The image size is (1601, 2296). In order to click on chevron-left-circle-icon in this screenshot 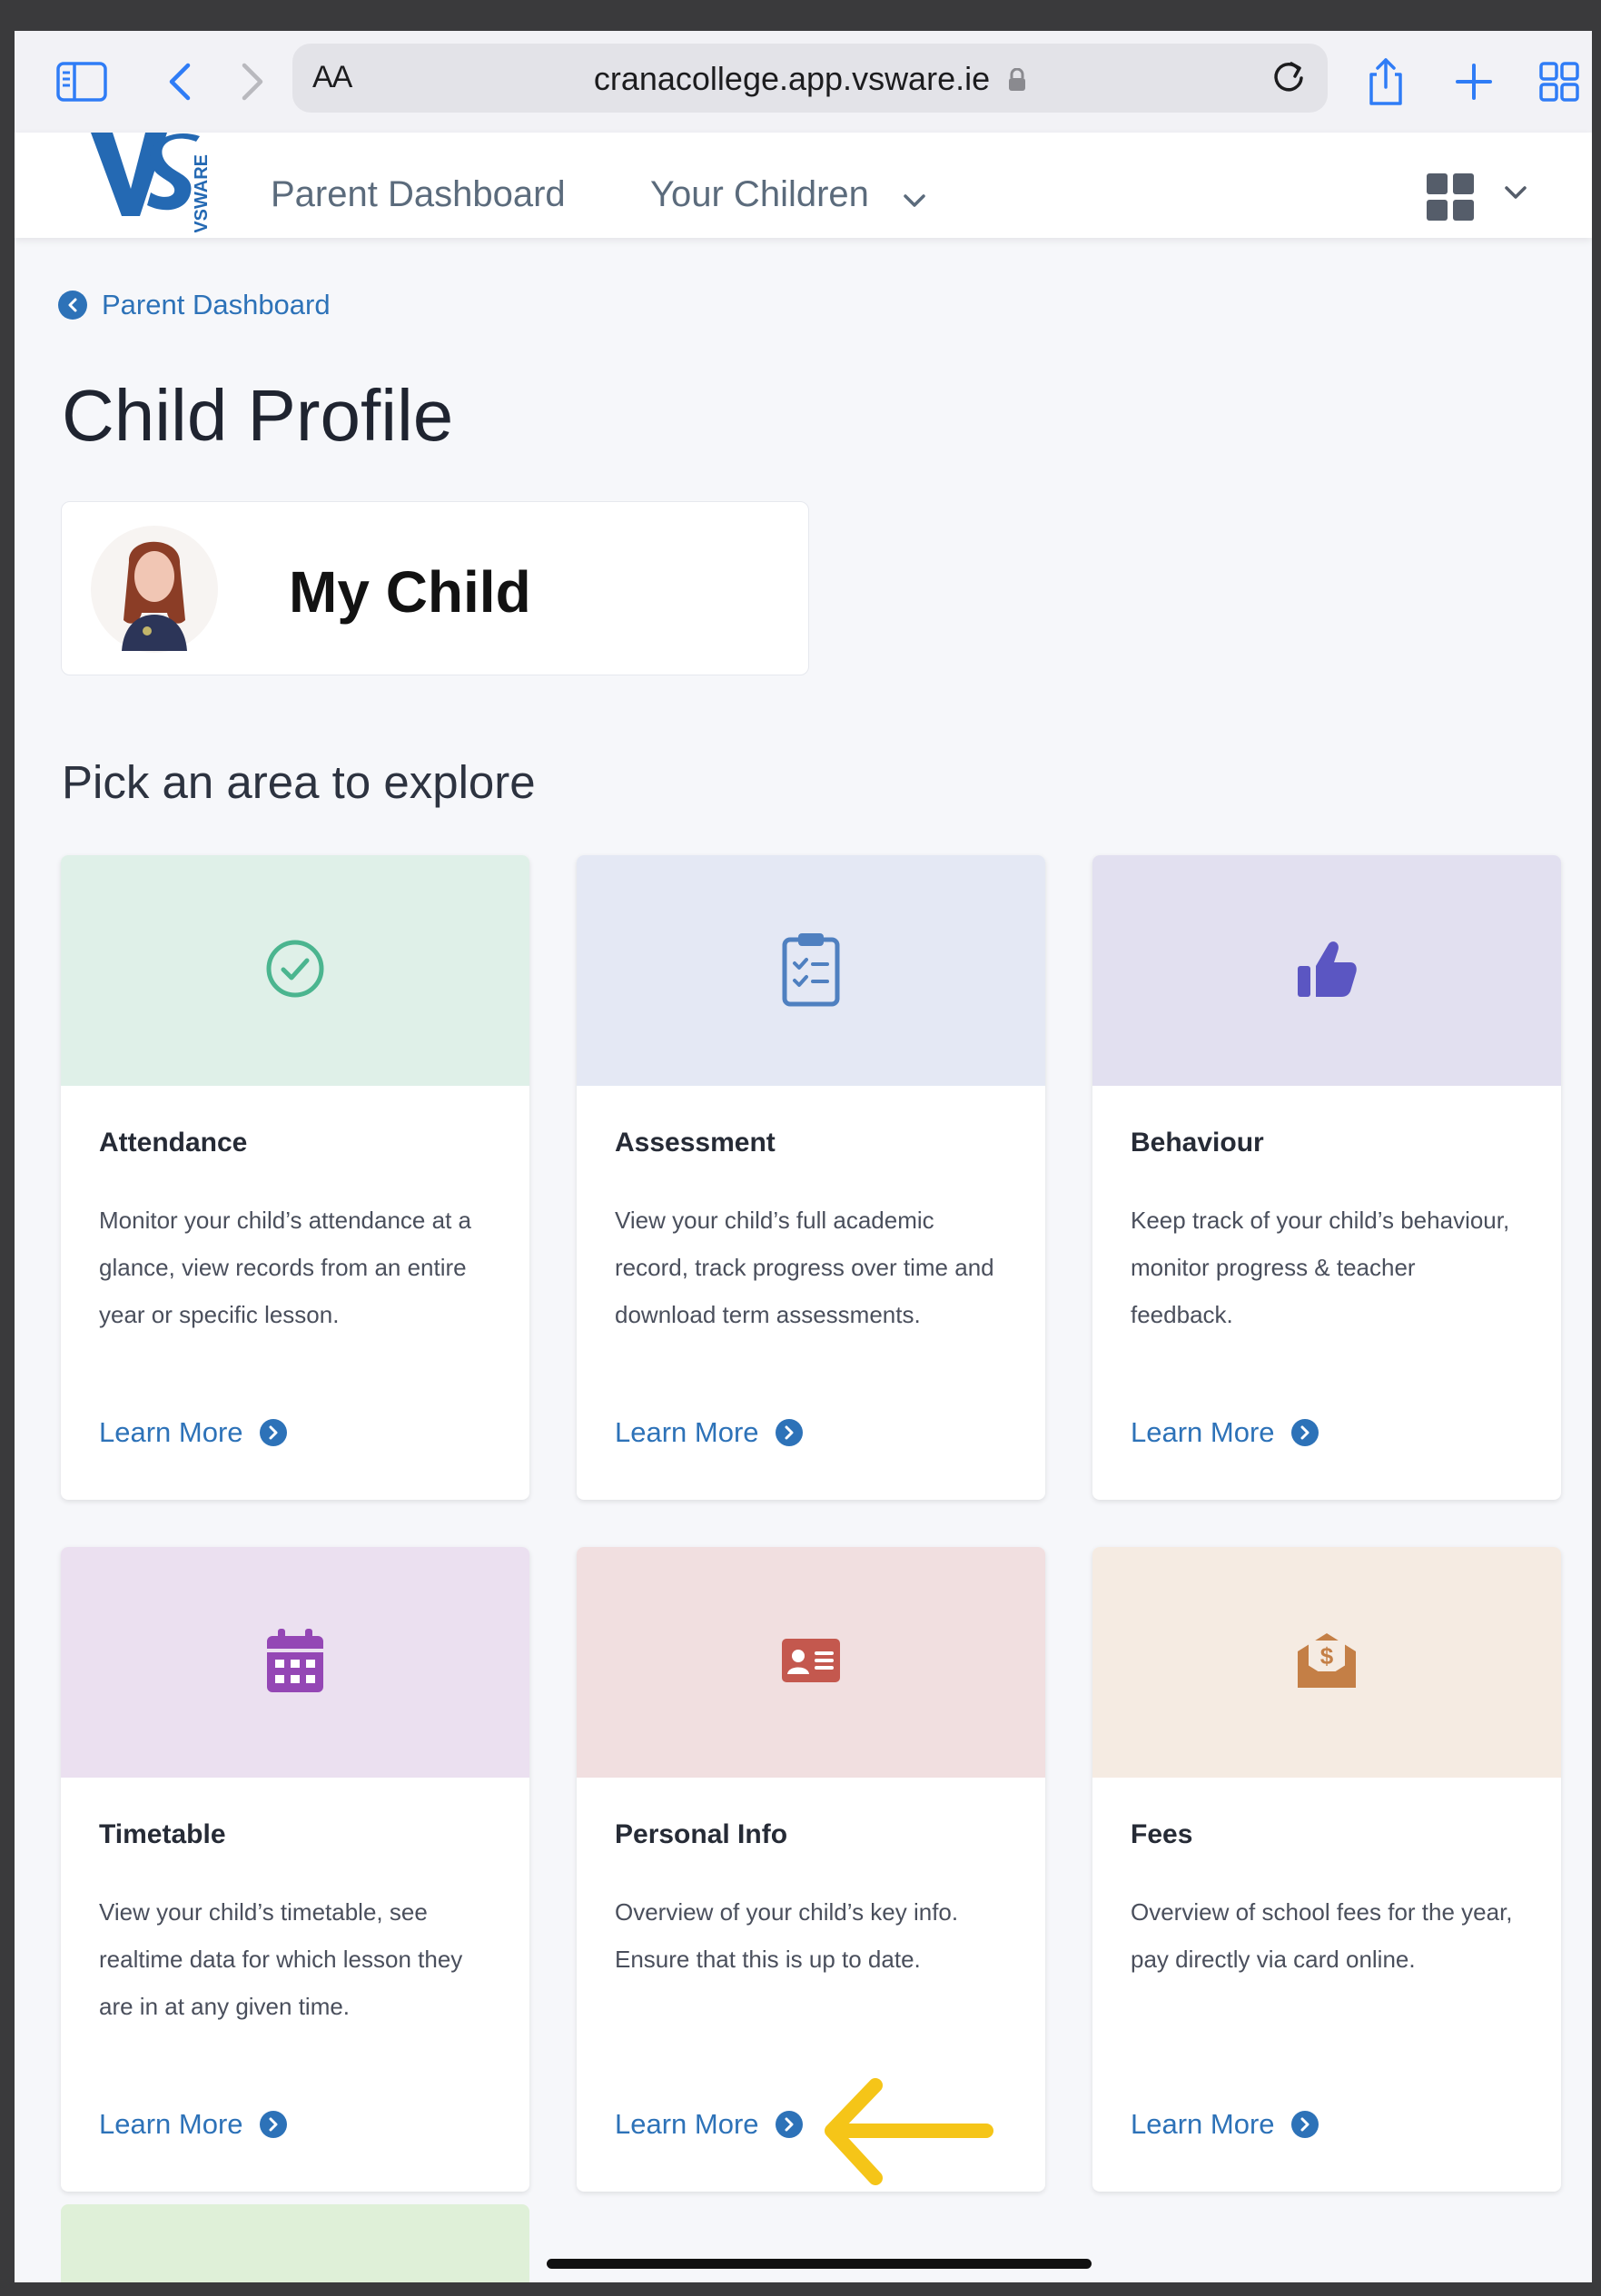, I will do `click(73, 305)`.